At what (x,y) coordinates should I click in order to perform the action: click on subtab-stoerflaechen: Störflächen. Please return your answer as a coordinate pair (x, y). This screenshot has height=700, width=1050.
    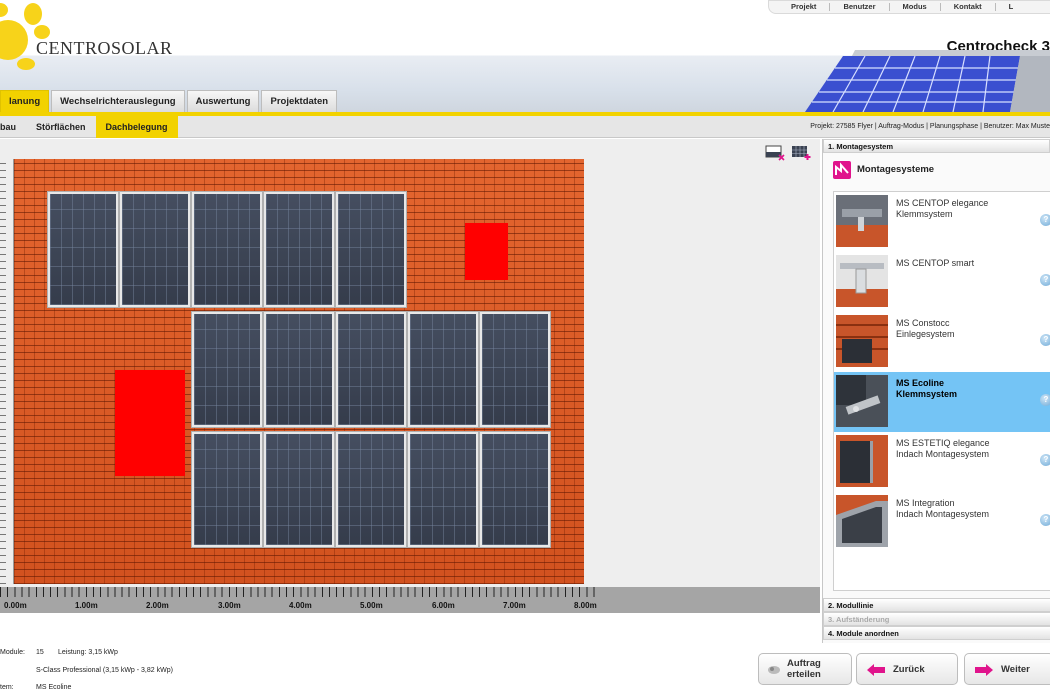
    Looking at the image, I should click on (61, 127).